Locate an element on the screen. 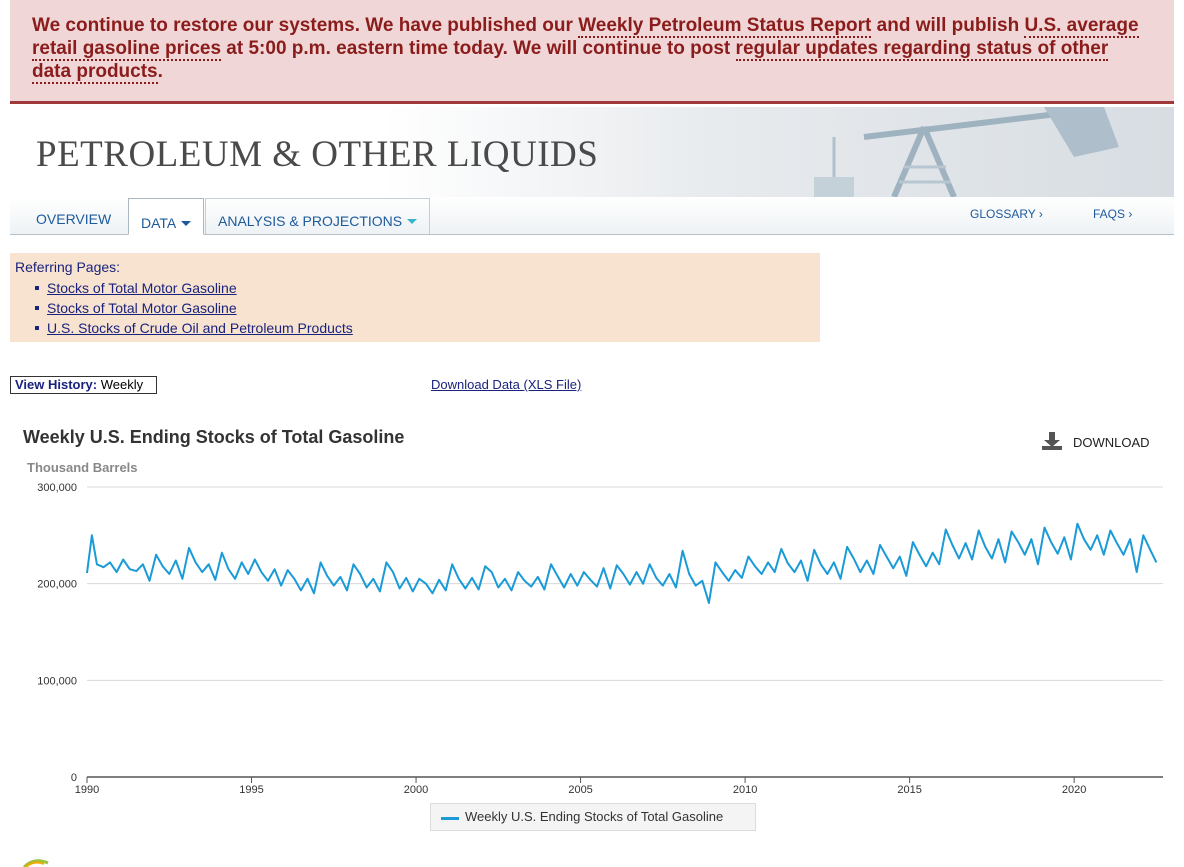 The height and width of the screenshot is (867, 1184). section-banner: PETROLEUM & OTHER LIQUIDS is located at coordinates (592, 152).